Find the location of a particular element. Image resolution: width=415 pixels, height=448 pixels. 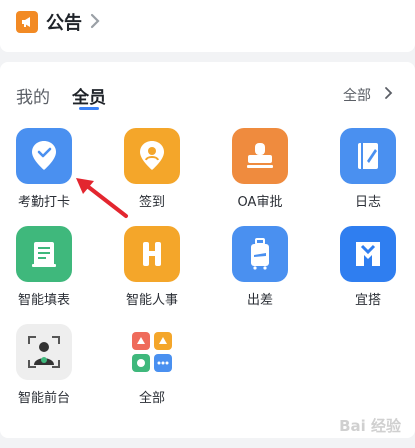

app-label: 智能填表 is located at coordinates (43, 300).